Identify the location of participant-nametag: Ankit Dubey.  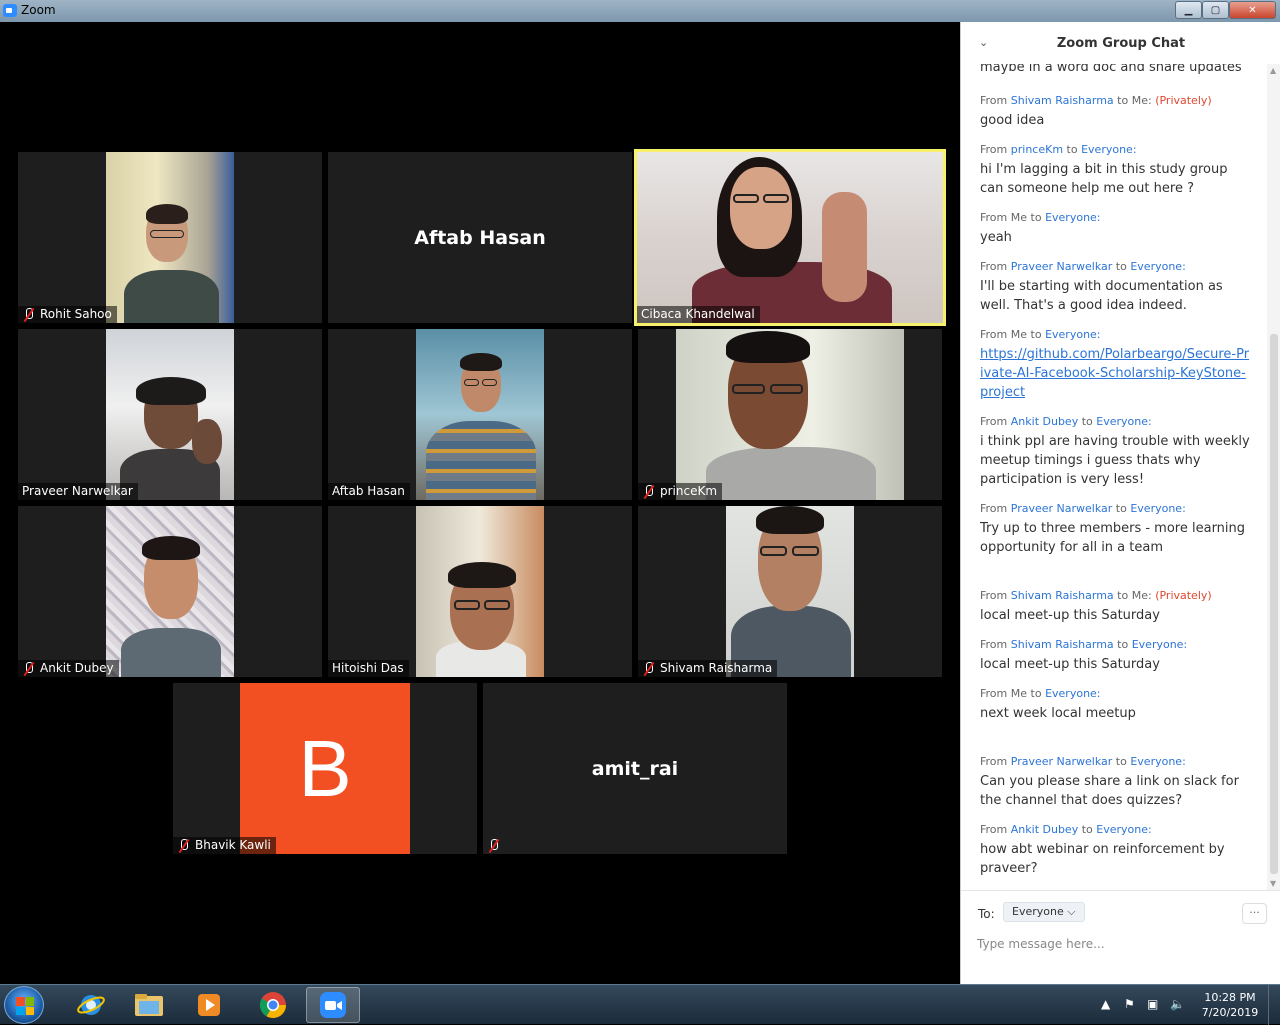
(68, 668).